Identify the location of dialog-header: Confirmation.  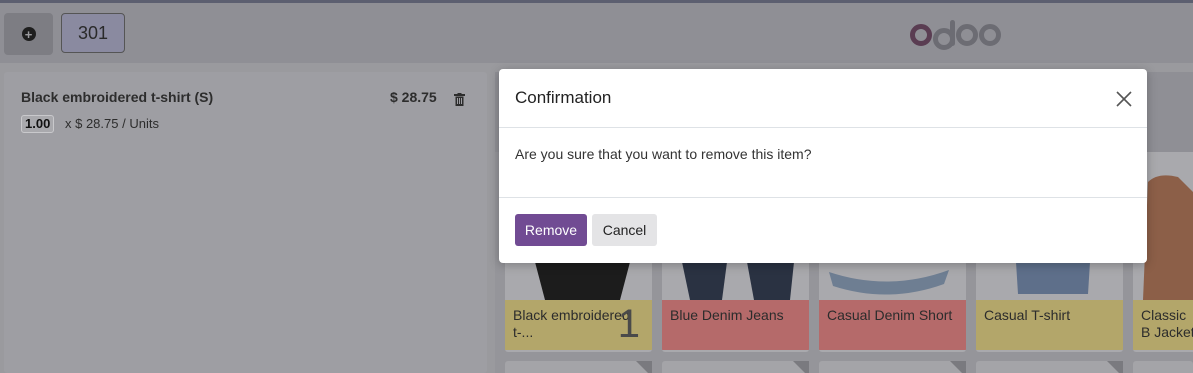
(823, 98).